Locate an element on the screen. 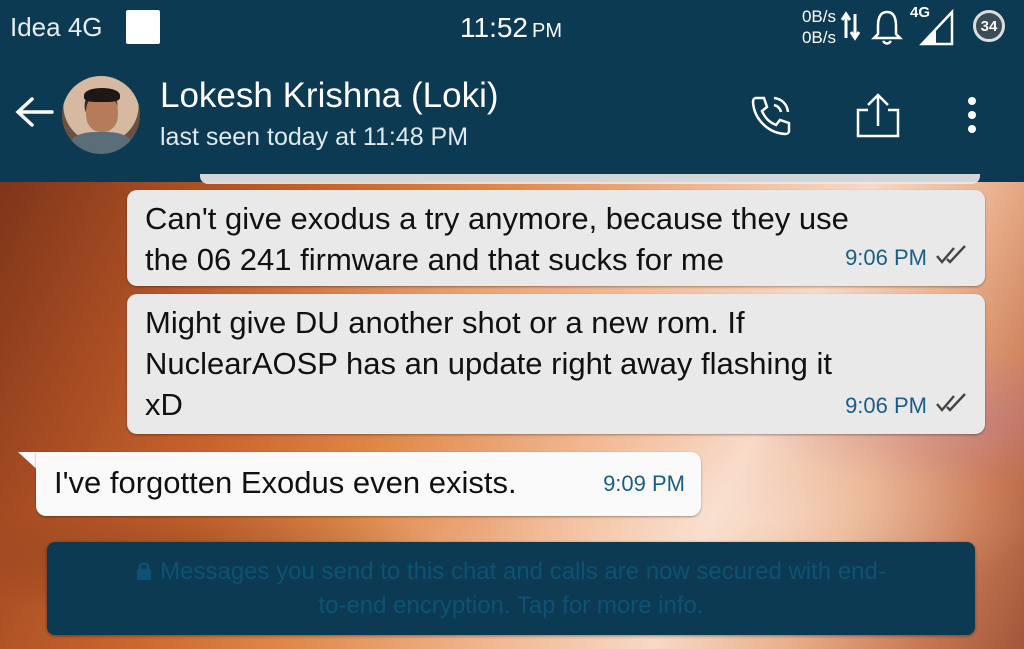 The height and width of the screenshot is (649, 1024). message-time: 9:09 PM is located at coordinates (644, 483).